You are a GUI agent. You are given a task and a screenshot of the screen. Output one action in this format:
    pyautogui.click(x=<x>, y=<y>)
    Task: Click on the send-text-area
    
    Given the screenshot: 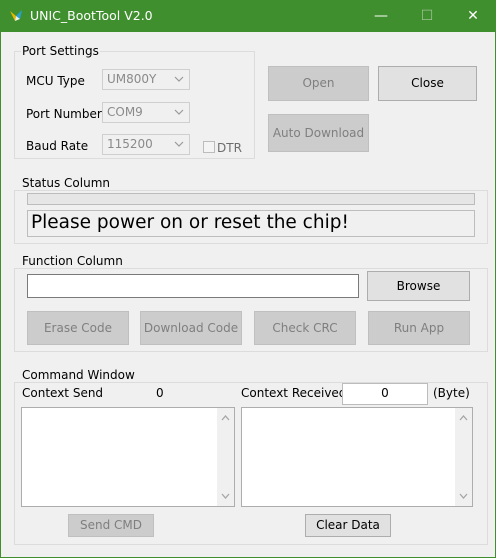 What is the action you would take?
    pyautogui.click(x=128, y=457)
    